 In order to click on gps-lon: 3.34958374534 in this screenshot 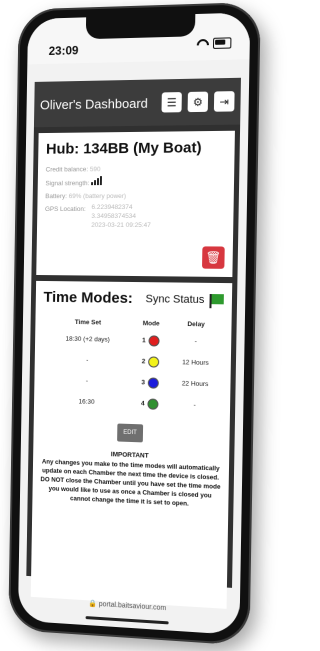, I will do `click(113, 216)`.